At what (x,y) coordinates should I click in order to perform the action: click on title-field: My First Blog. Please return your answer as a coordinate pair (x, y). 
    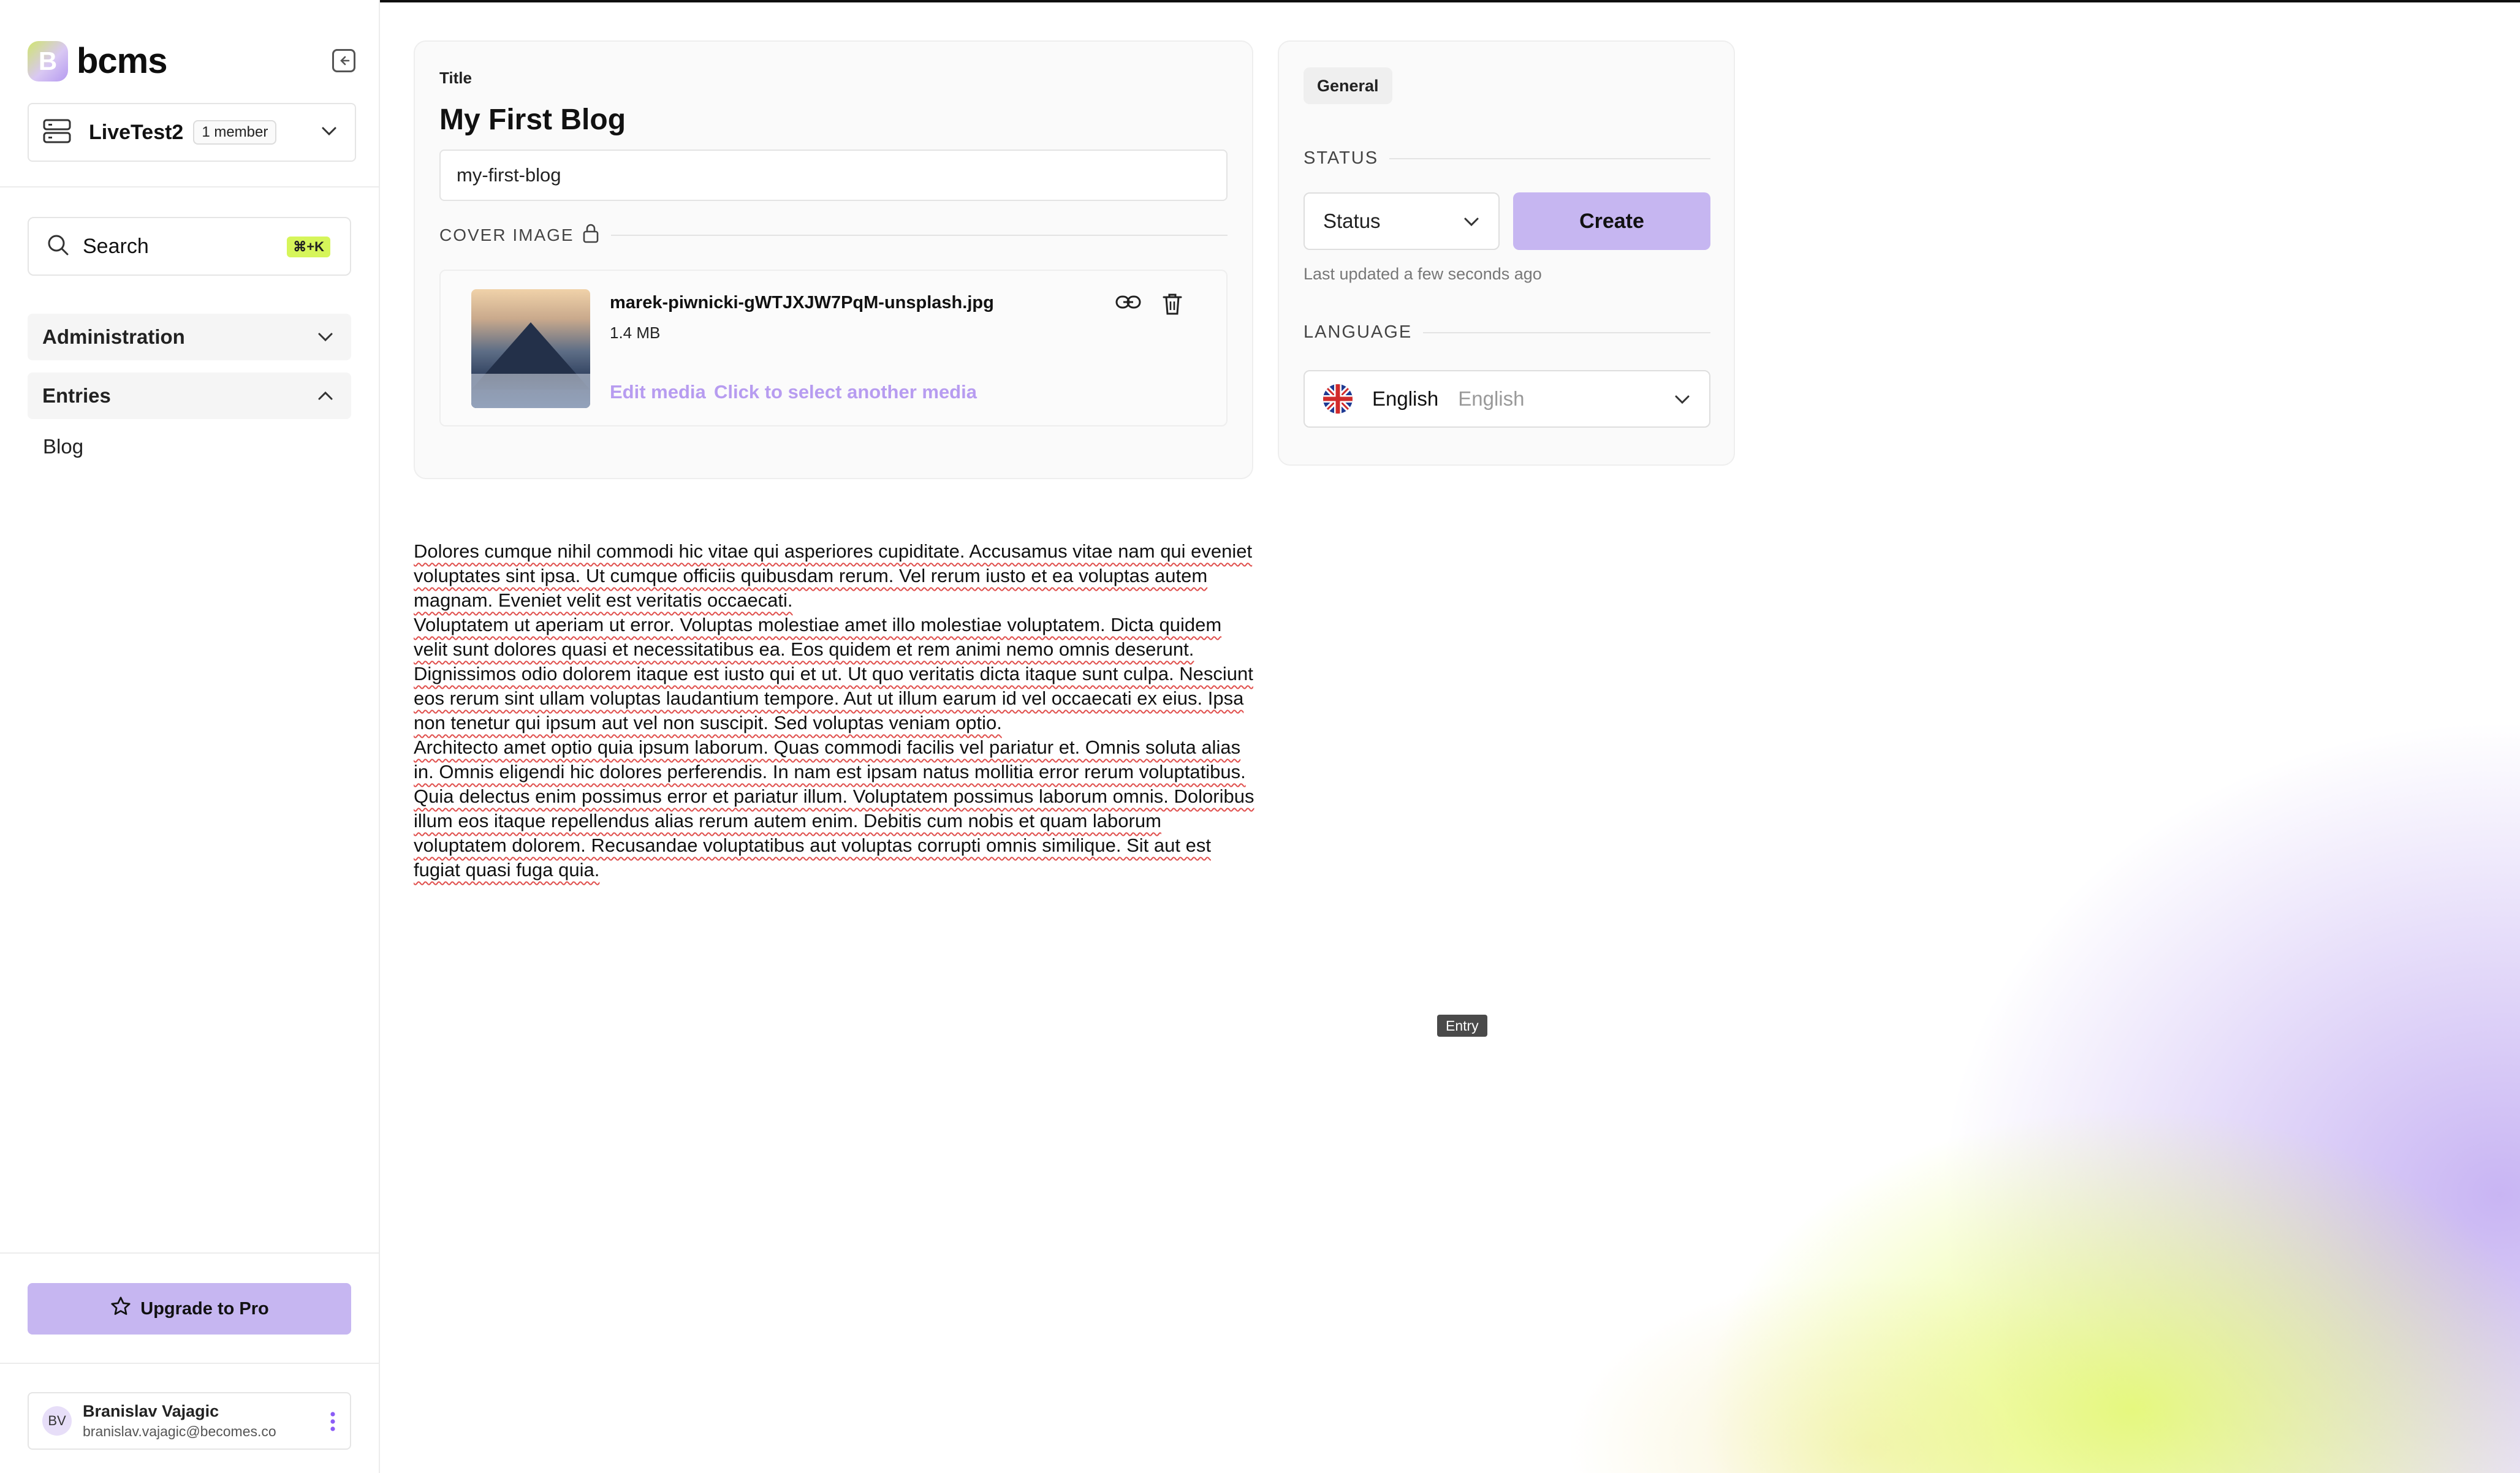
    Looking at the image, I should click on (532, 120).